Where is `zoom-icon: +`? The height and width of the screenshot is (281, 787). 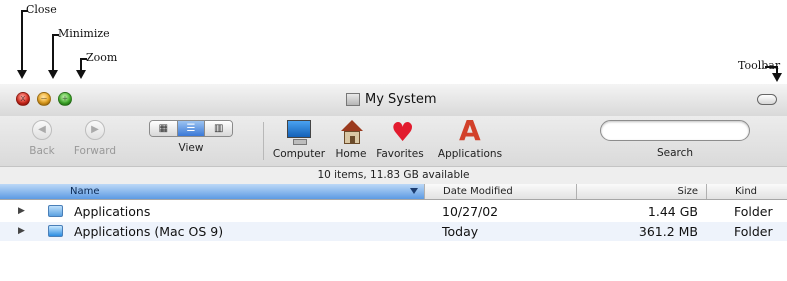
zoom-icon: + is located at coordinates (65, 99).